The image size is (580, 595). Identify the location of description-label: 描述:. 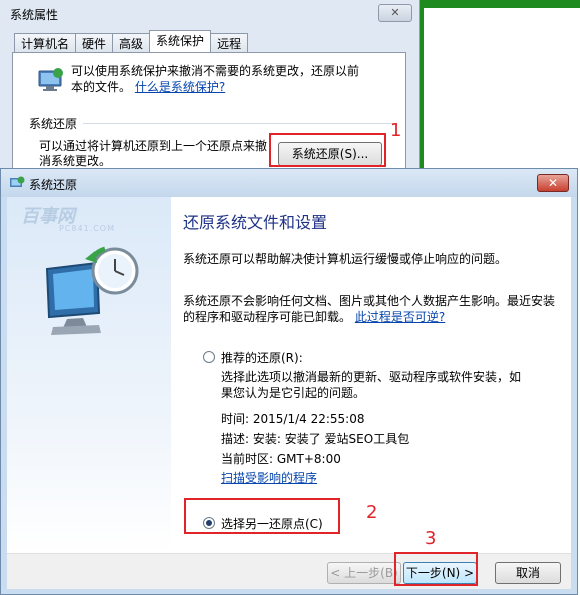
(235, 439).